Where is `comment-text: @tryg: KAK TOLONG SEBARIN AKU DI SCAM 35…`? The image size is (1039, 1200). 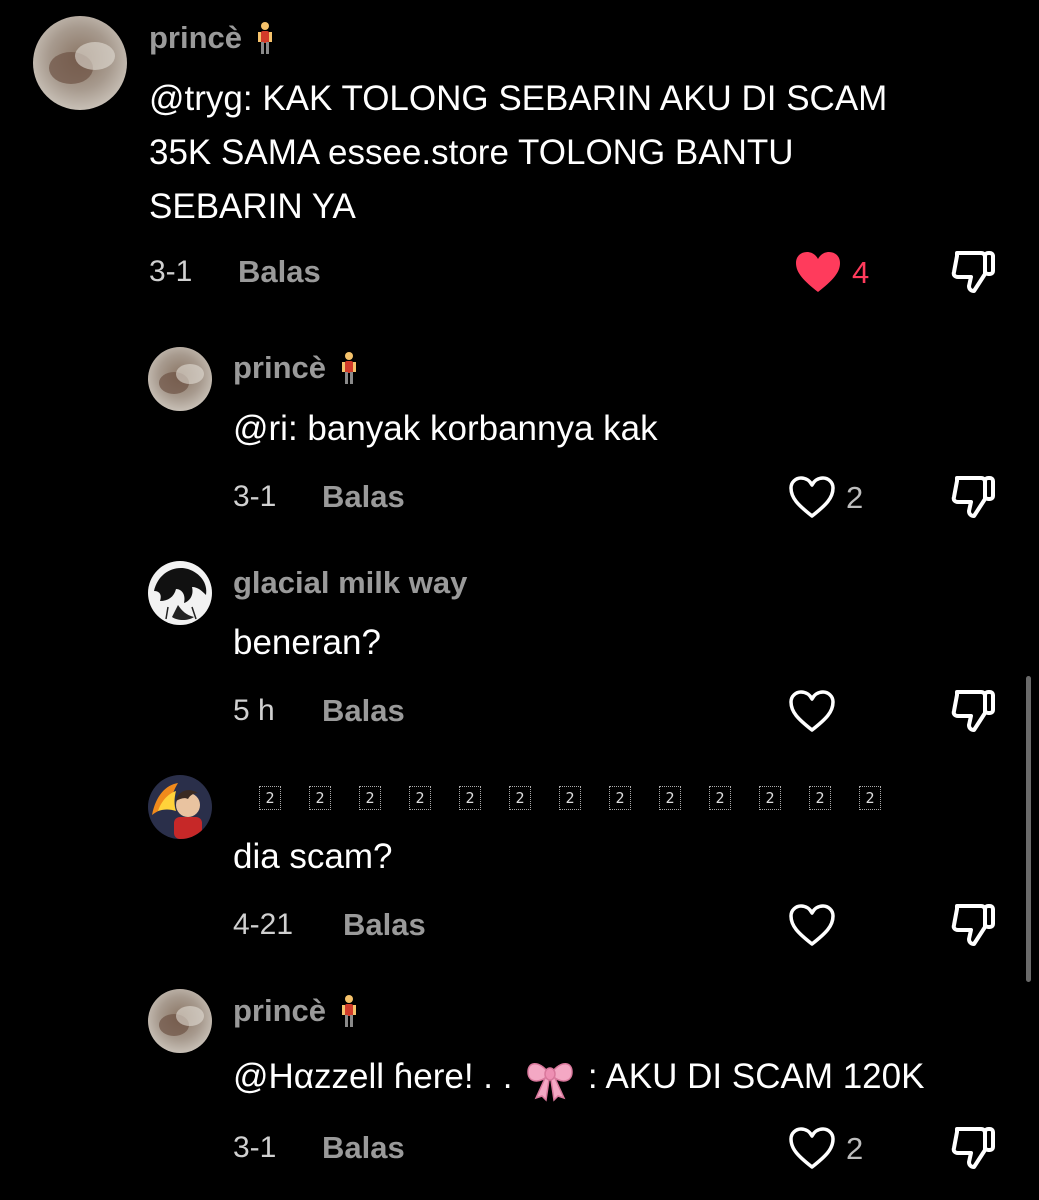 comment-text: @tryg: KAK TOLONG SEBARIN AKU DI SCAM 35… is located at coordinates (518, 152).